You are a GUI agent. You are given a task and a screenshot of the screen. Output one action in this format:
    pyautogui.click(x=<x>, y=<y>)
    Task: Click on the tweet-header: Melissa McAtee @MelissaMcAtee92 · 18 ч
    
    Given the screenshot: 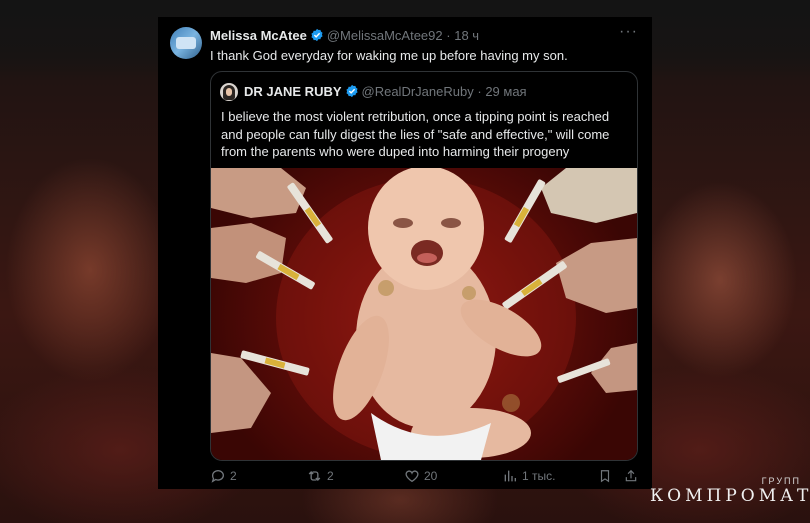 What is the action you would take?
    pyautogui.click(x=344, y=37)
    